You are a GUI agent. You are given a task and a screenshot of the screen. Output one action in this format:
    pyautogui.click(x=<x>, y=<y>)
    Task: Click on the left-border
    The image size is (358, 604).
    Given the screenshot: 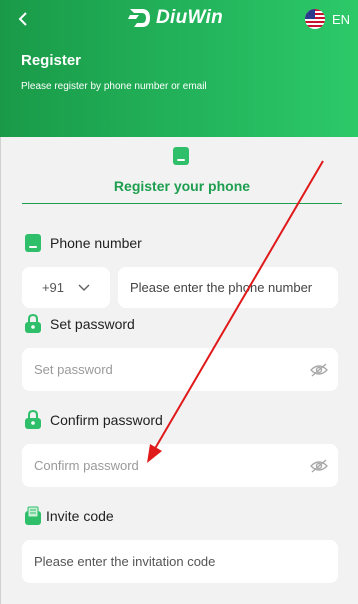 What is the action you would take?
    pyautogui.click(x=0, y=370)
    